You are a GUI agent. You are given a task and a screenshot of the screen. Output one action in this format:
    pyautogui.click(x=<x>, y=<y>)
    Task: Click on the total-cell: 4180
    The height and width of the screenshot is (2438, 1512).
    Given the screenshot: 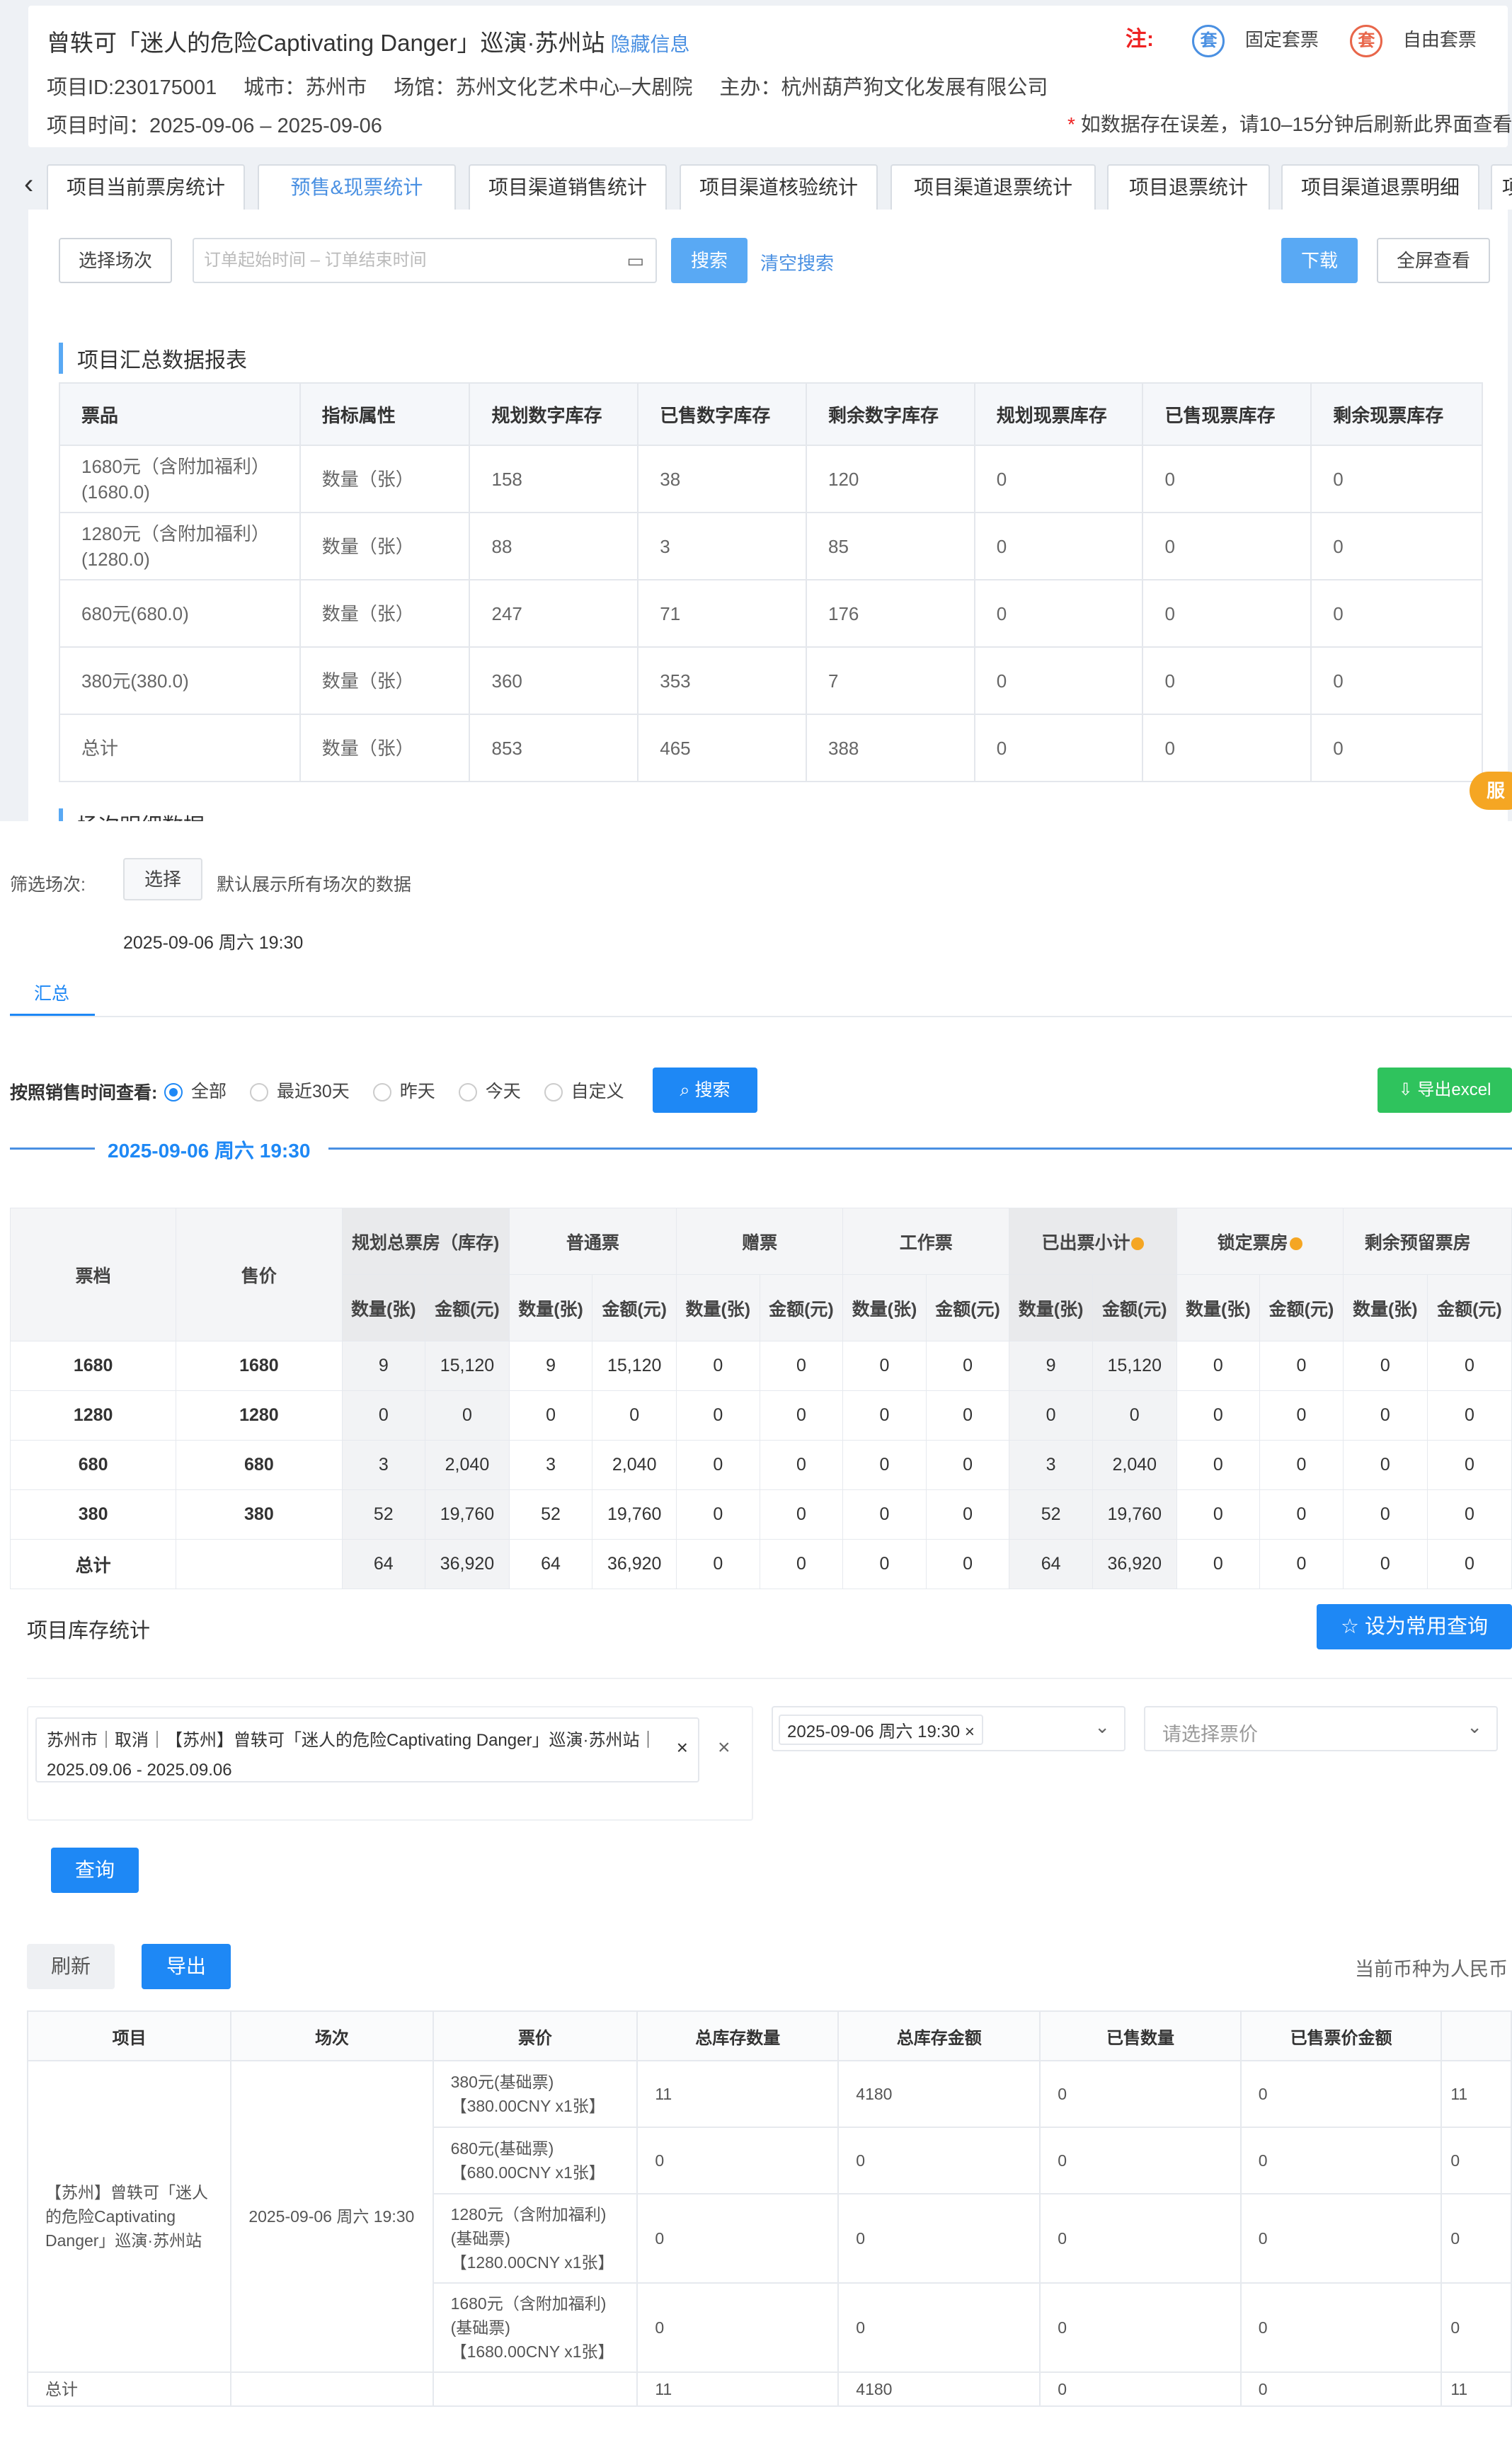 What is the action you would take?
    pyautogui.click(x=939, y=2389)
    